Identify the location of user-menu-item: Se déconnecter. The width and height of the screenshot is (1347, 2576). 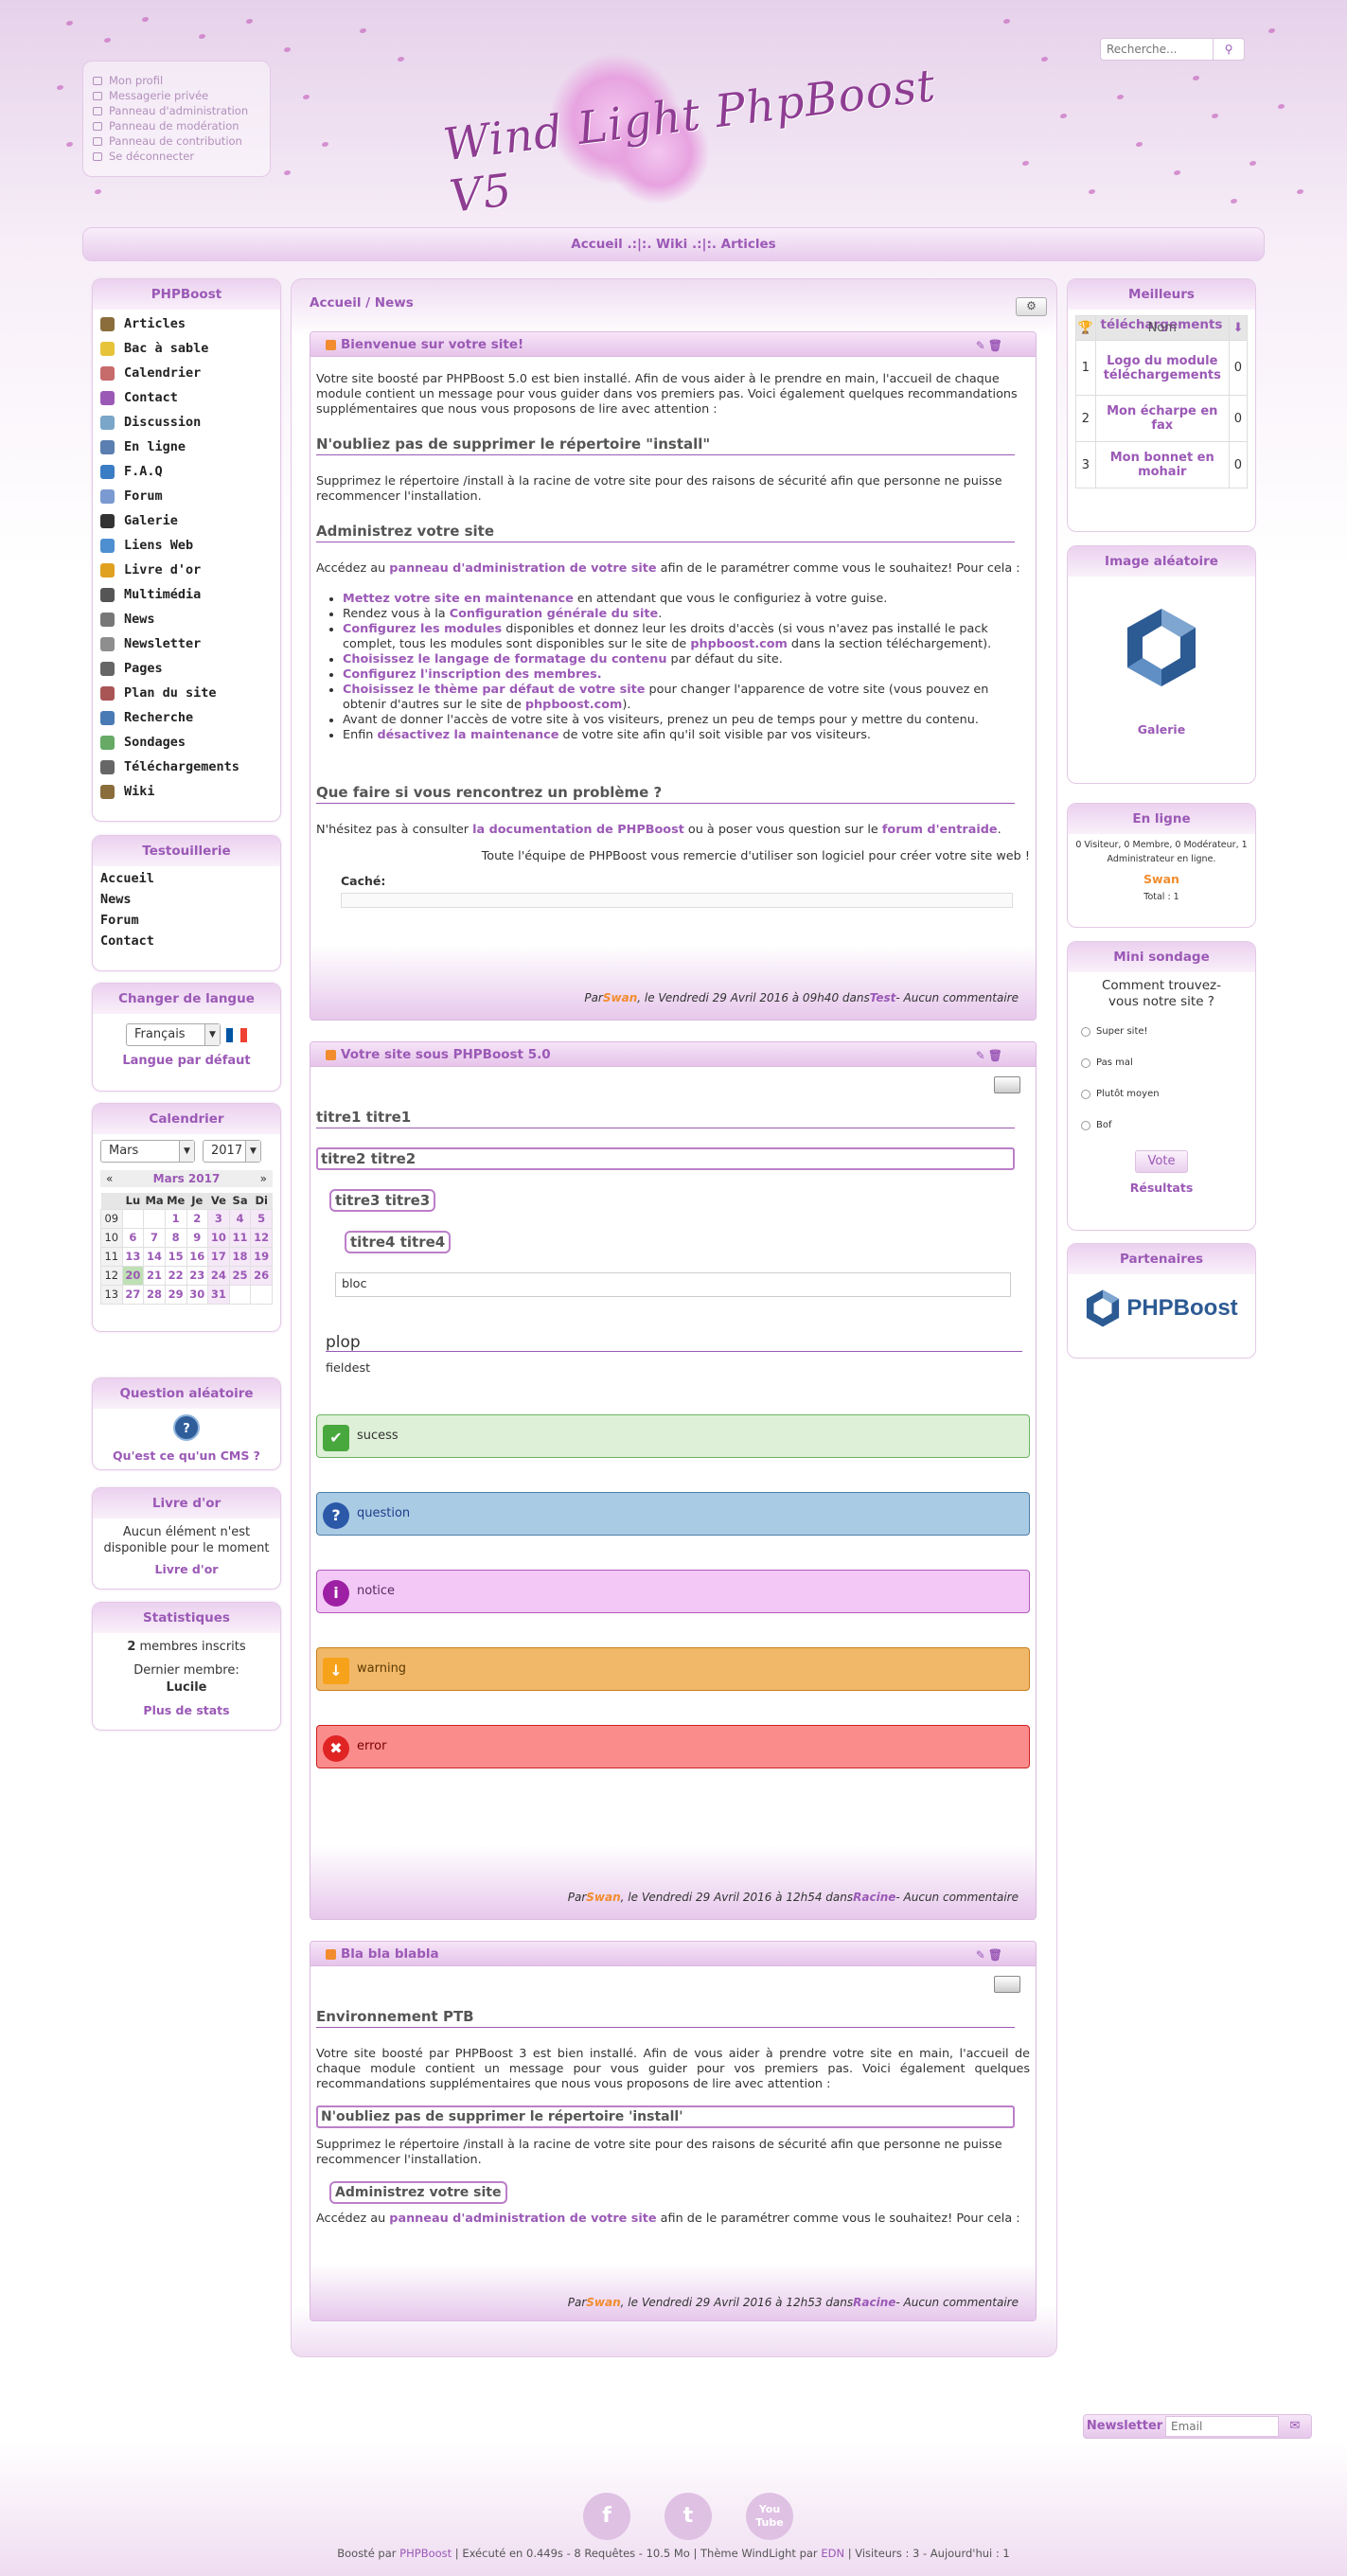
(182, 156).